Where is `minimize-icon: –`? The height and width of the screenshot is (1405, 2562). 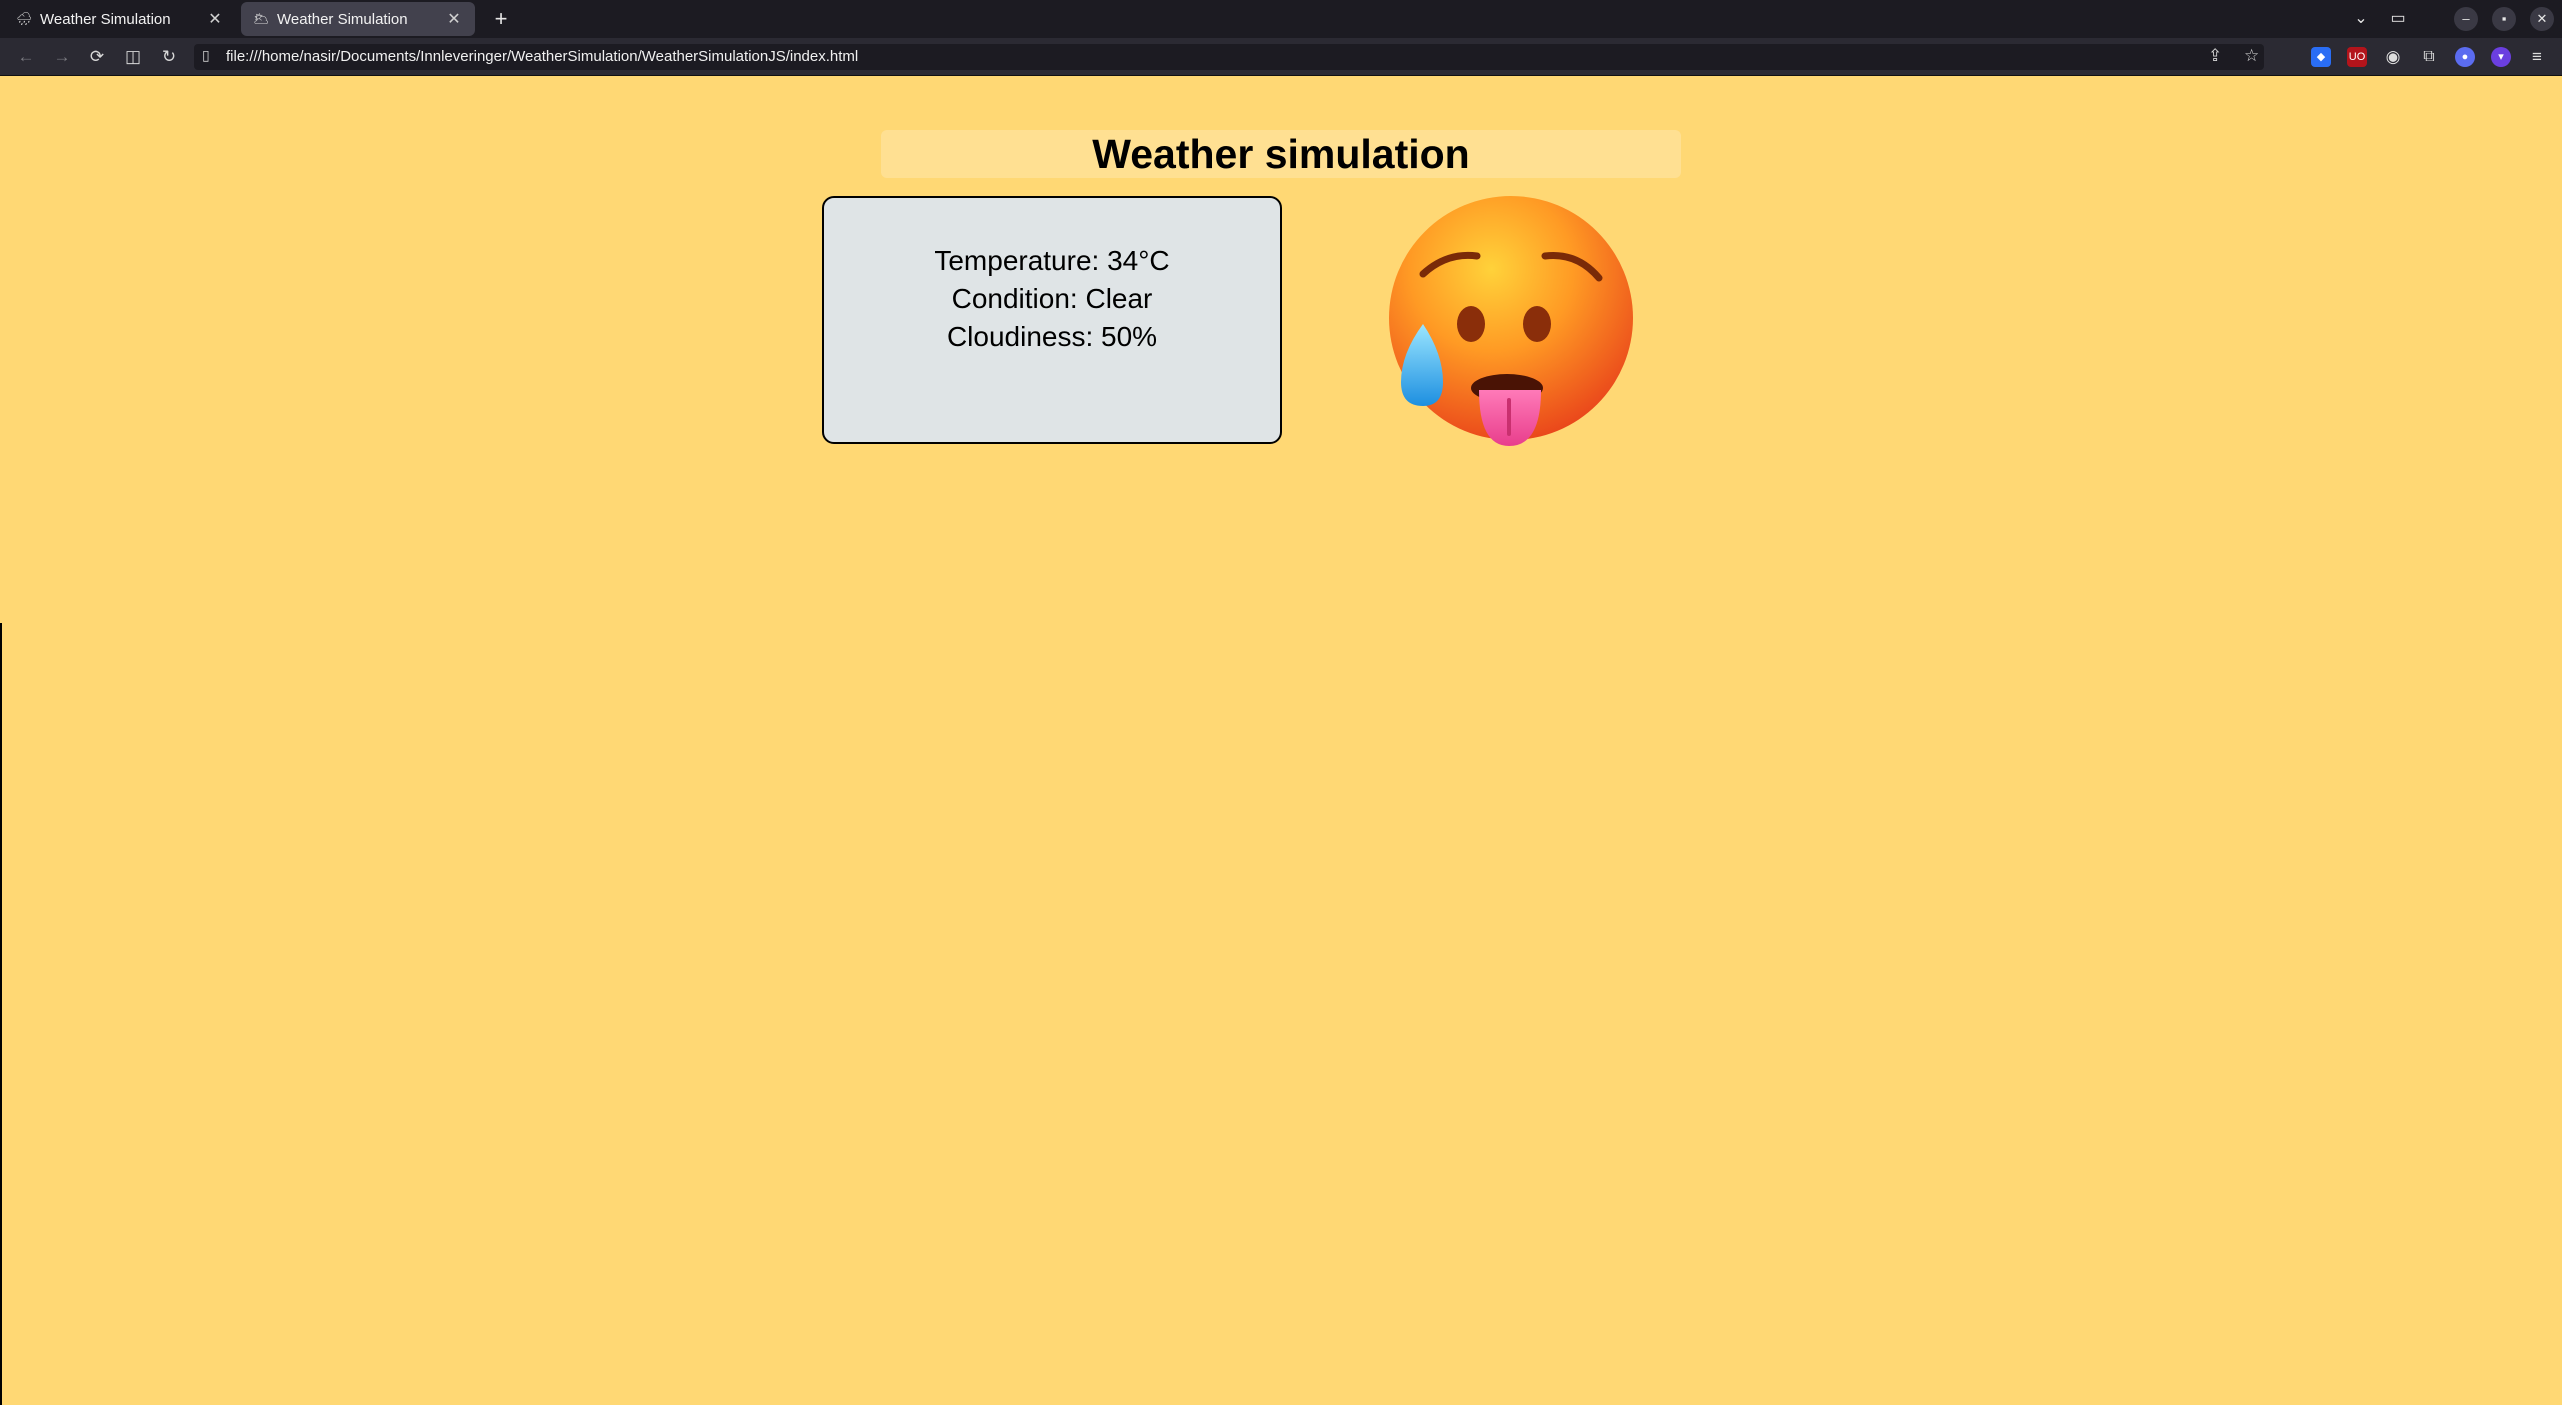 minimize-icon: – is located at coordinates (2466, 19).